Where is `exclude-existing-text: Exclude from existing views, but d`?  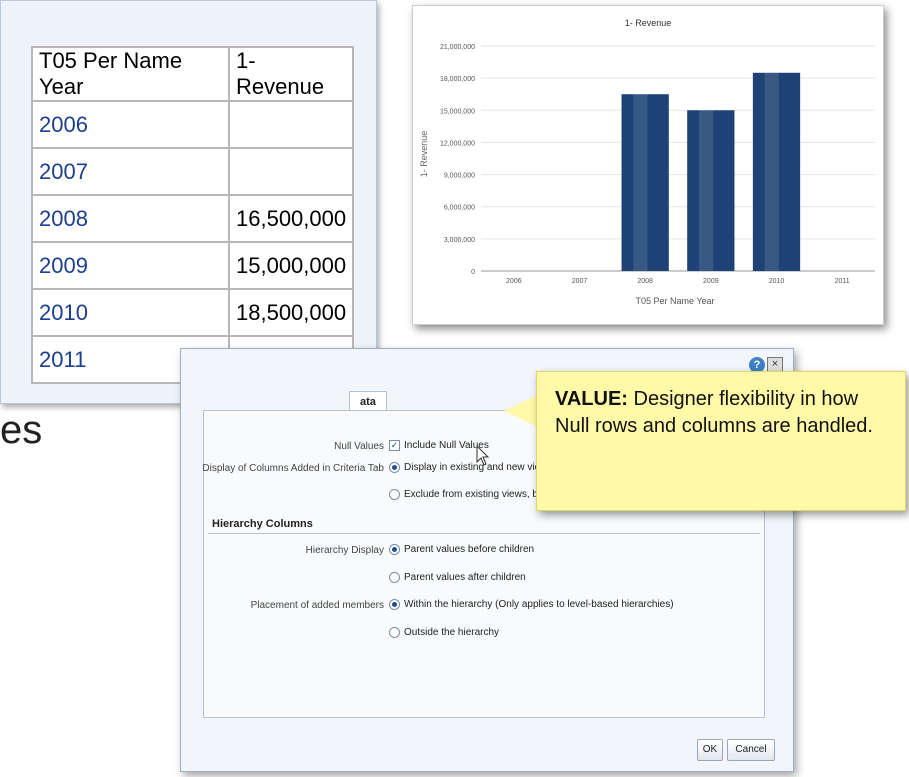 exclude-existing-text: Exclude from existing views, but d is located at coordinates (479, 494).